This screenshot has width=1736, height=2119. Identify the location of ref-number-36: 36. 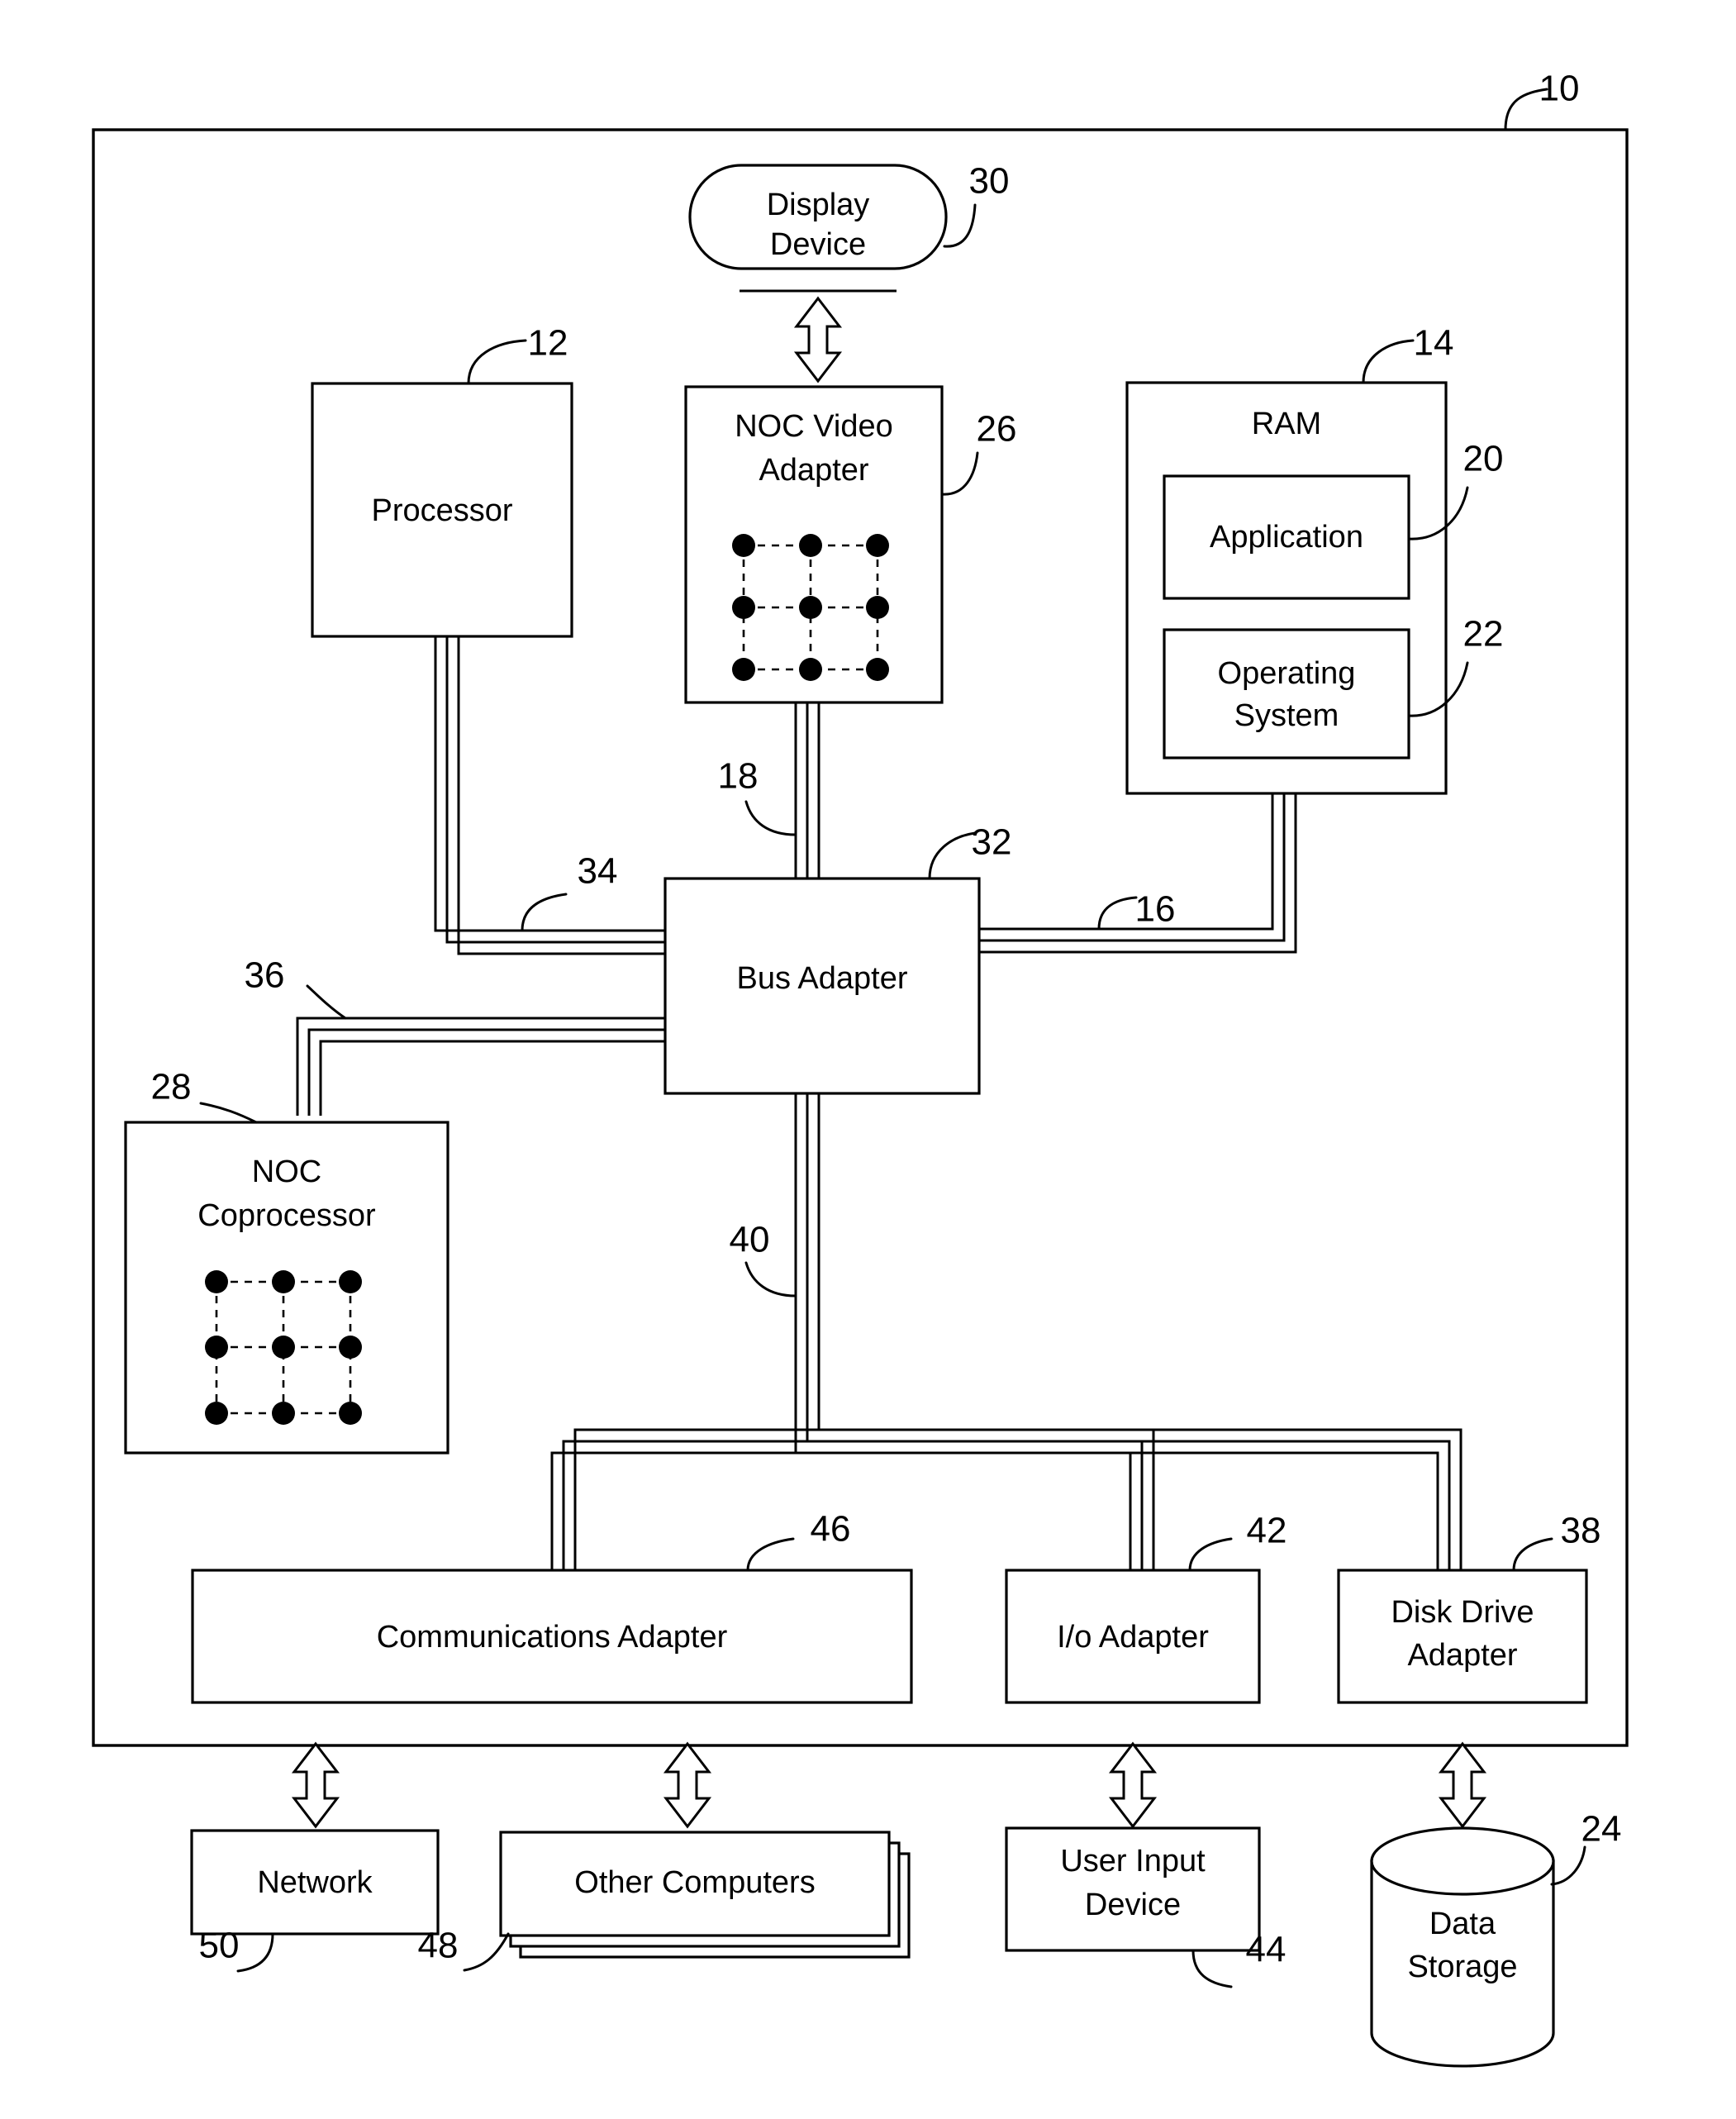
(265, 976).